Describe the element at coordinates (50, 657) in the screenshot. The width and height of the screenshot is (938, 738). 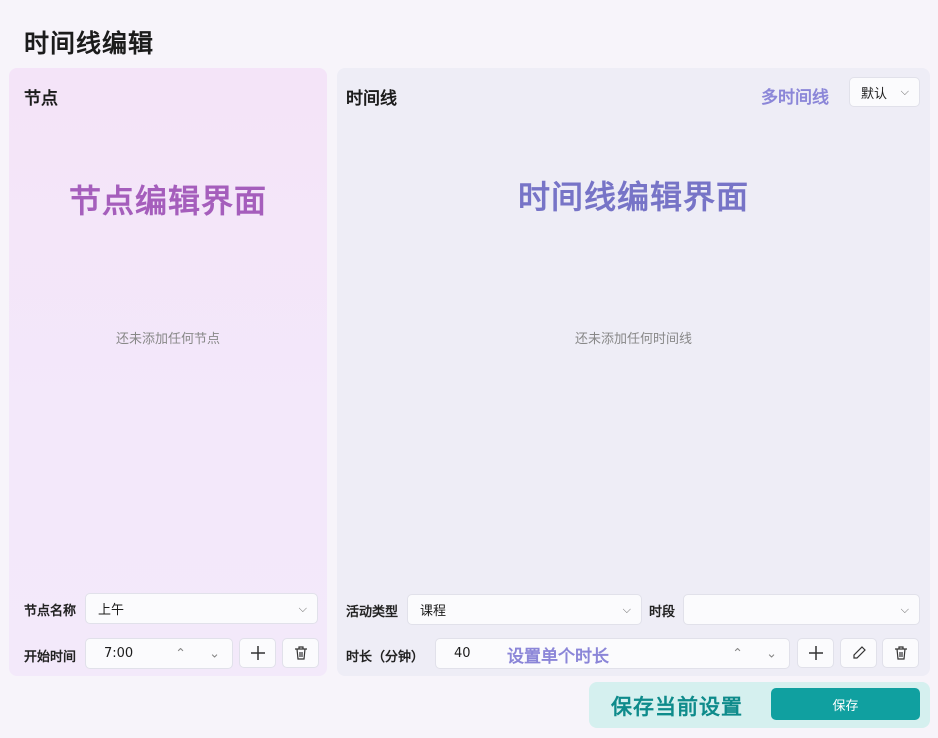
I see `start-time-label: 开始时间` at that location.